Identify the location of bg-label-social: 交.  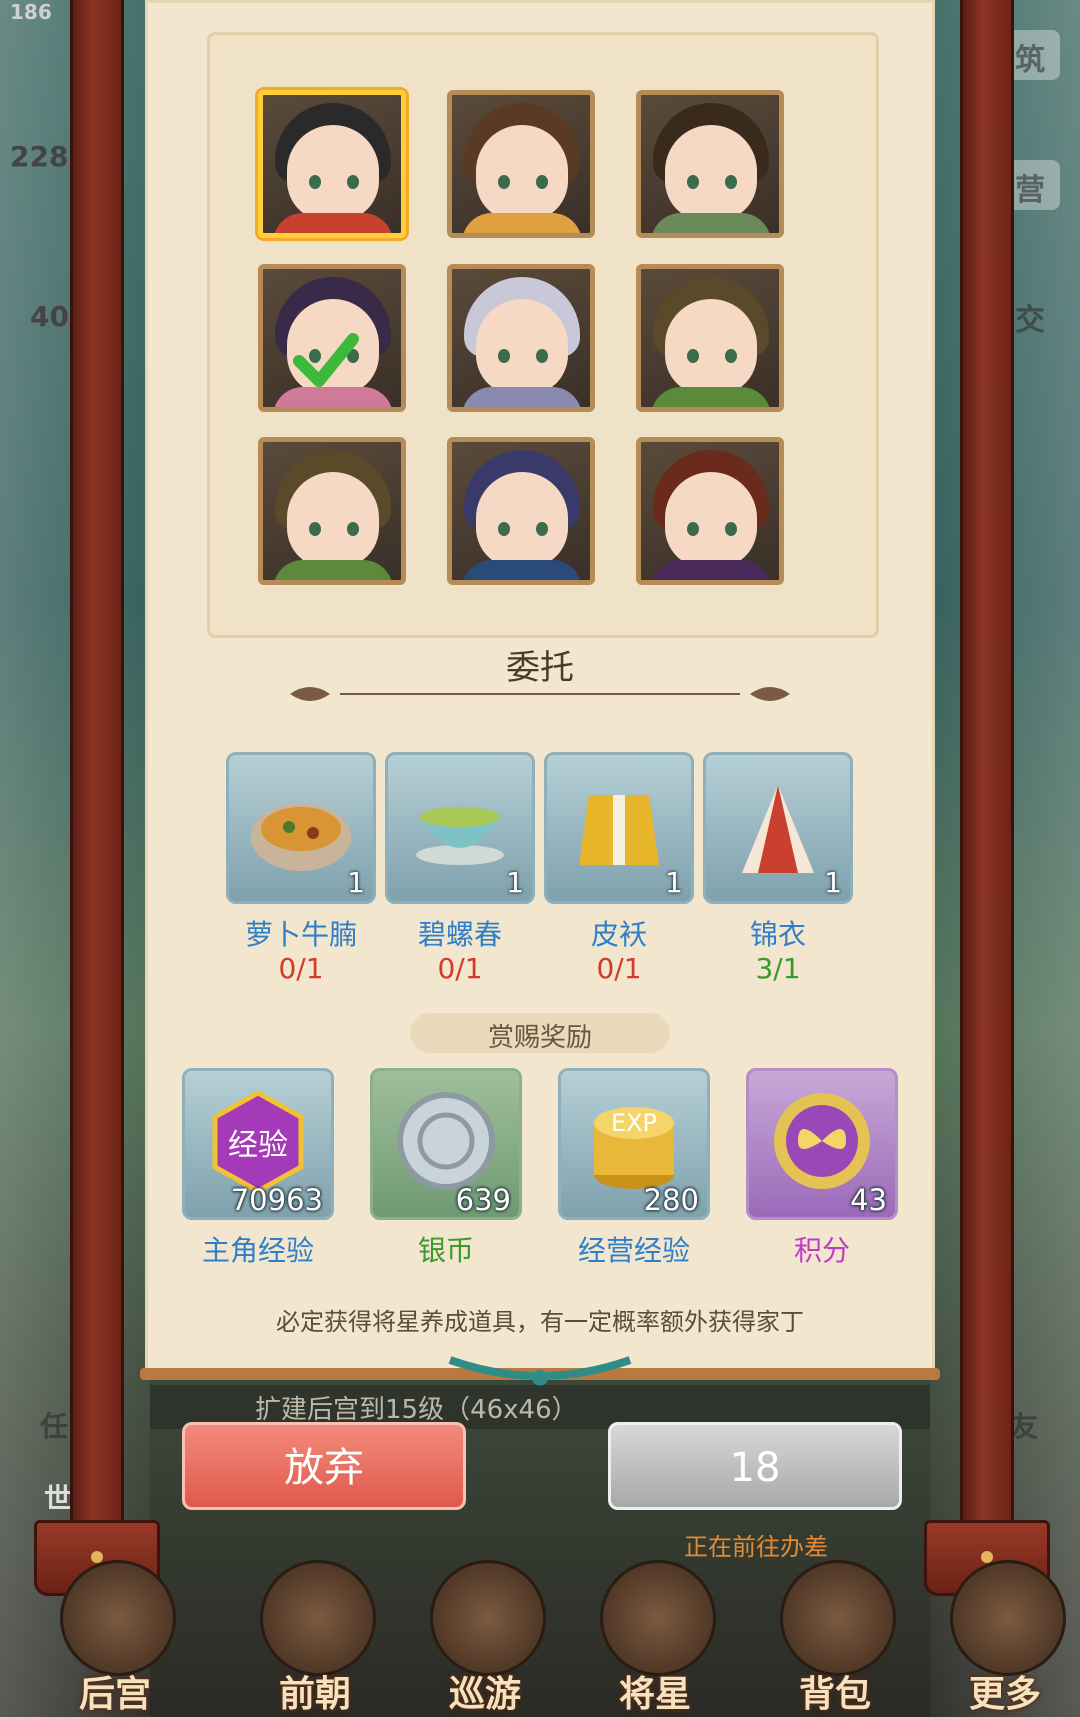
(1030, 320).